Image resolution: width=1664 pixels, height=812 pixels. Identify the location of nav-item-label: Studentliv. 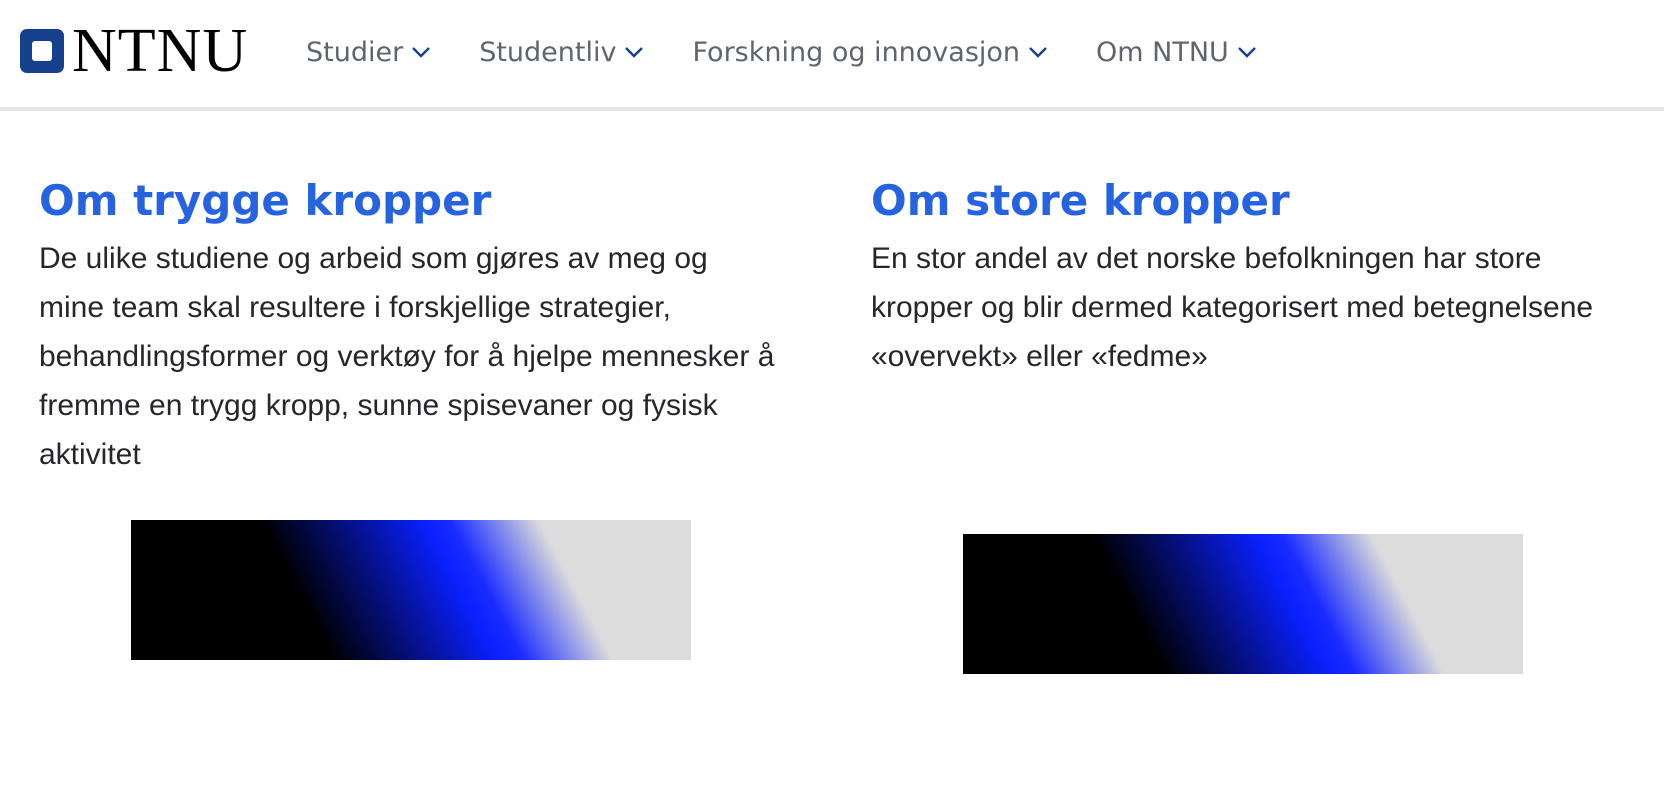
(548, 52).